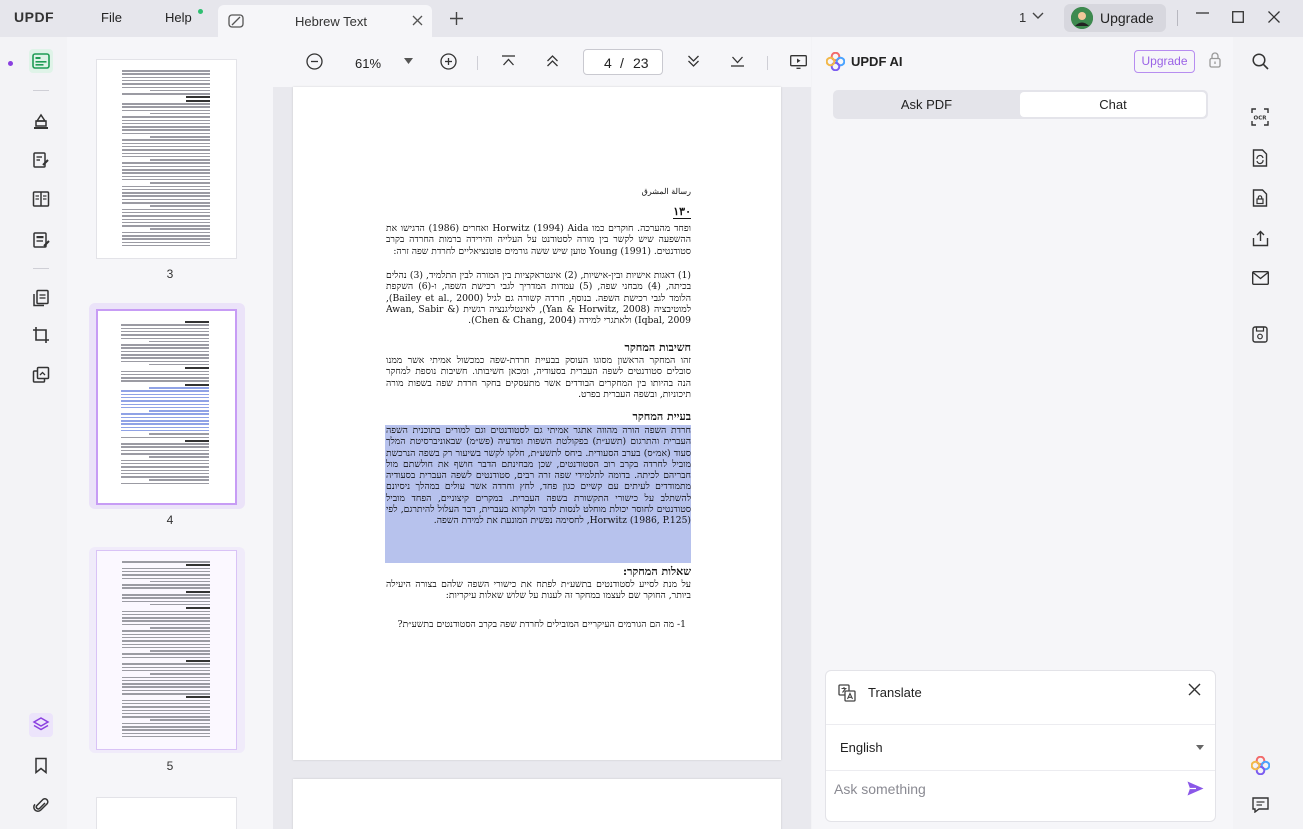 This screenshot has height=829, width=1303. What do you see at coordinates (1260, 238) in the screenshot?
I see `share-button` at bounding box center [1260, 238].